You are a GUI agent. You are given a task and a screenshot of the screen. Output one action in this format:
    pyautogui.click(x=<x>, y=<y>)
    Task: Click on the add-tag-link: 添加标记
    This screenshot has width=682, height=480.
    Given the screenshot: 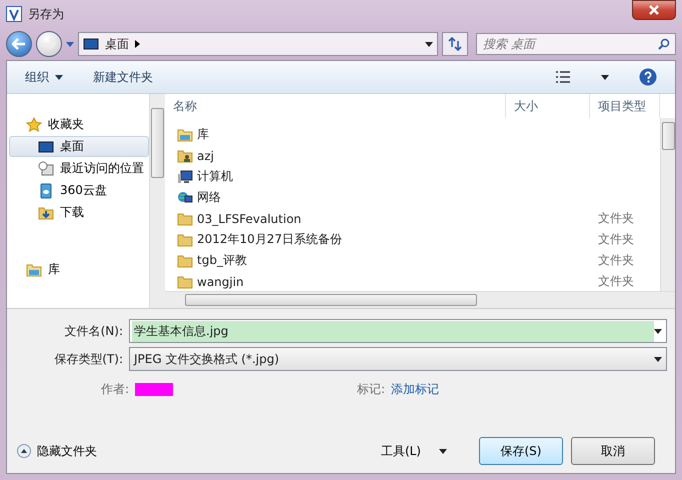 What is the action you would take?
    pyautogui.click(x=415, y=389)
    